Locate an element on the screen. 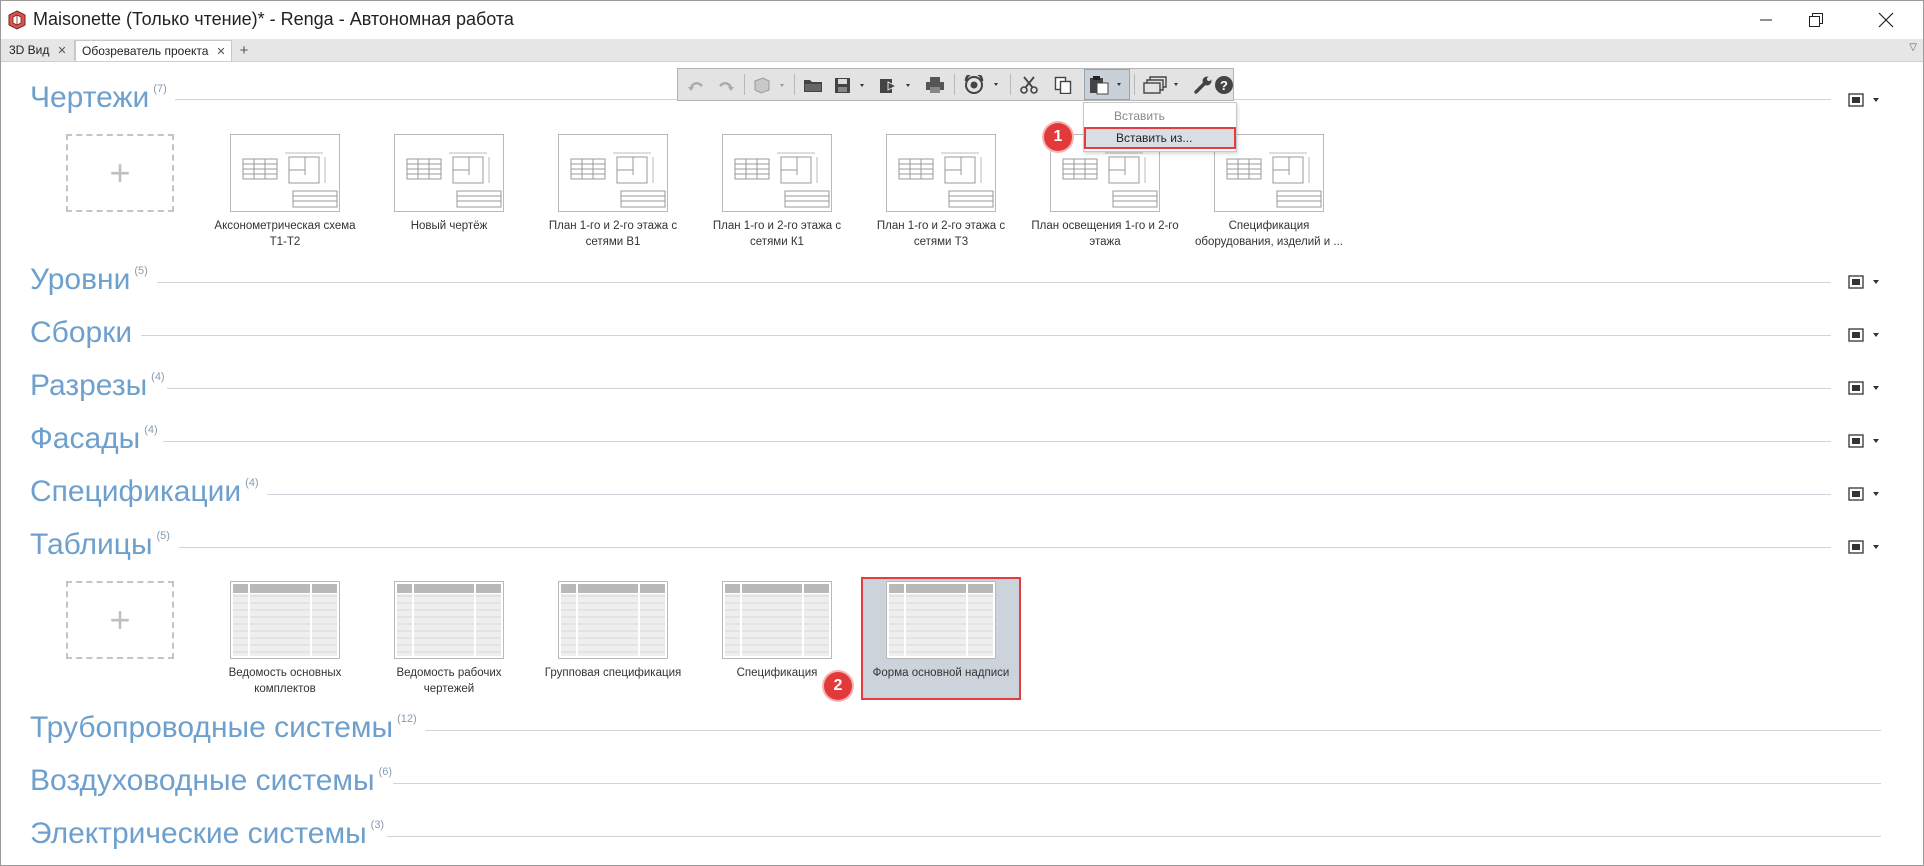  save-button is located at coordinates (851, 84).